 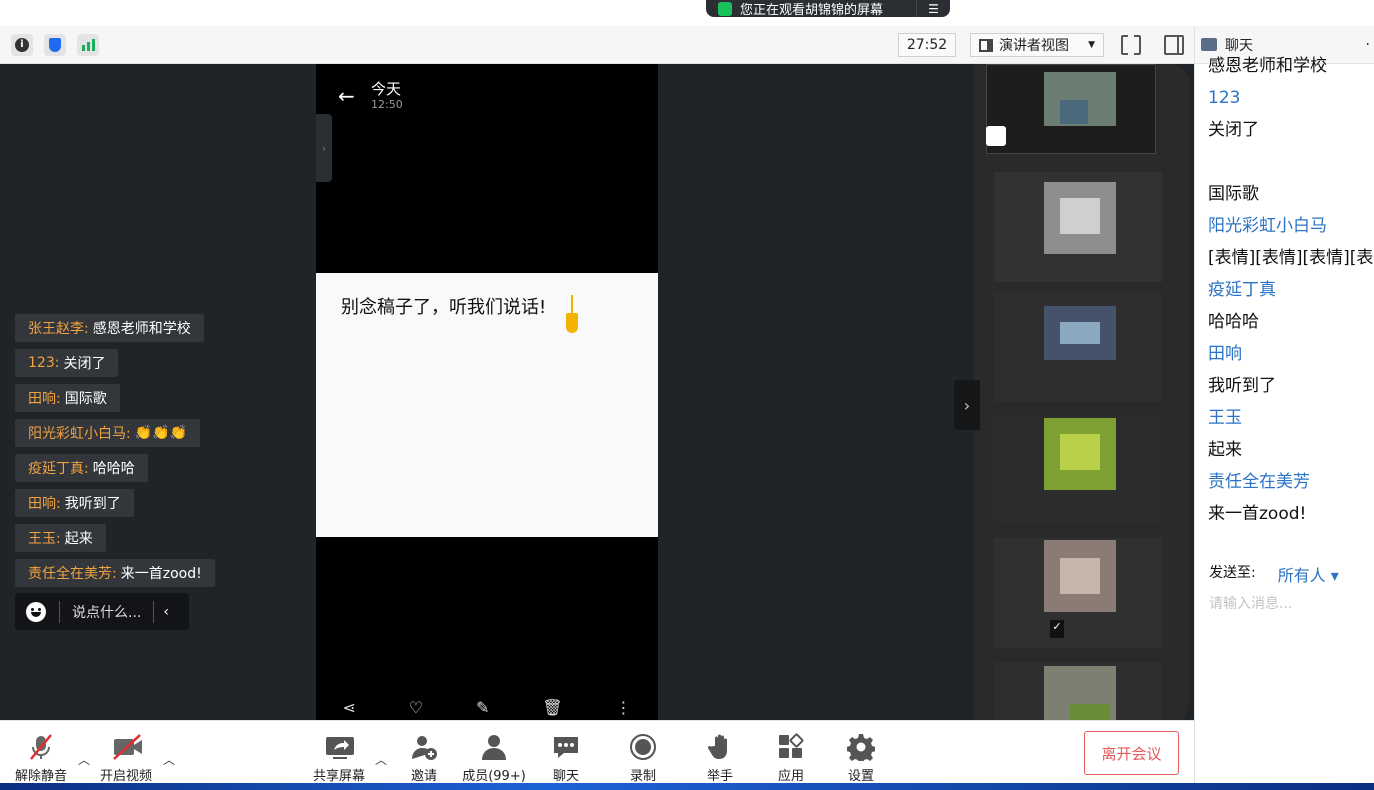 I want to click on danmaku-text: 感恩老师和学校, so click(x=141, y=329).